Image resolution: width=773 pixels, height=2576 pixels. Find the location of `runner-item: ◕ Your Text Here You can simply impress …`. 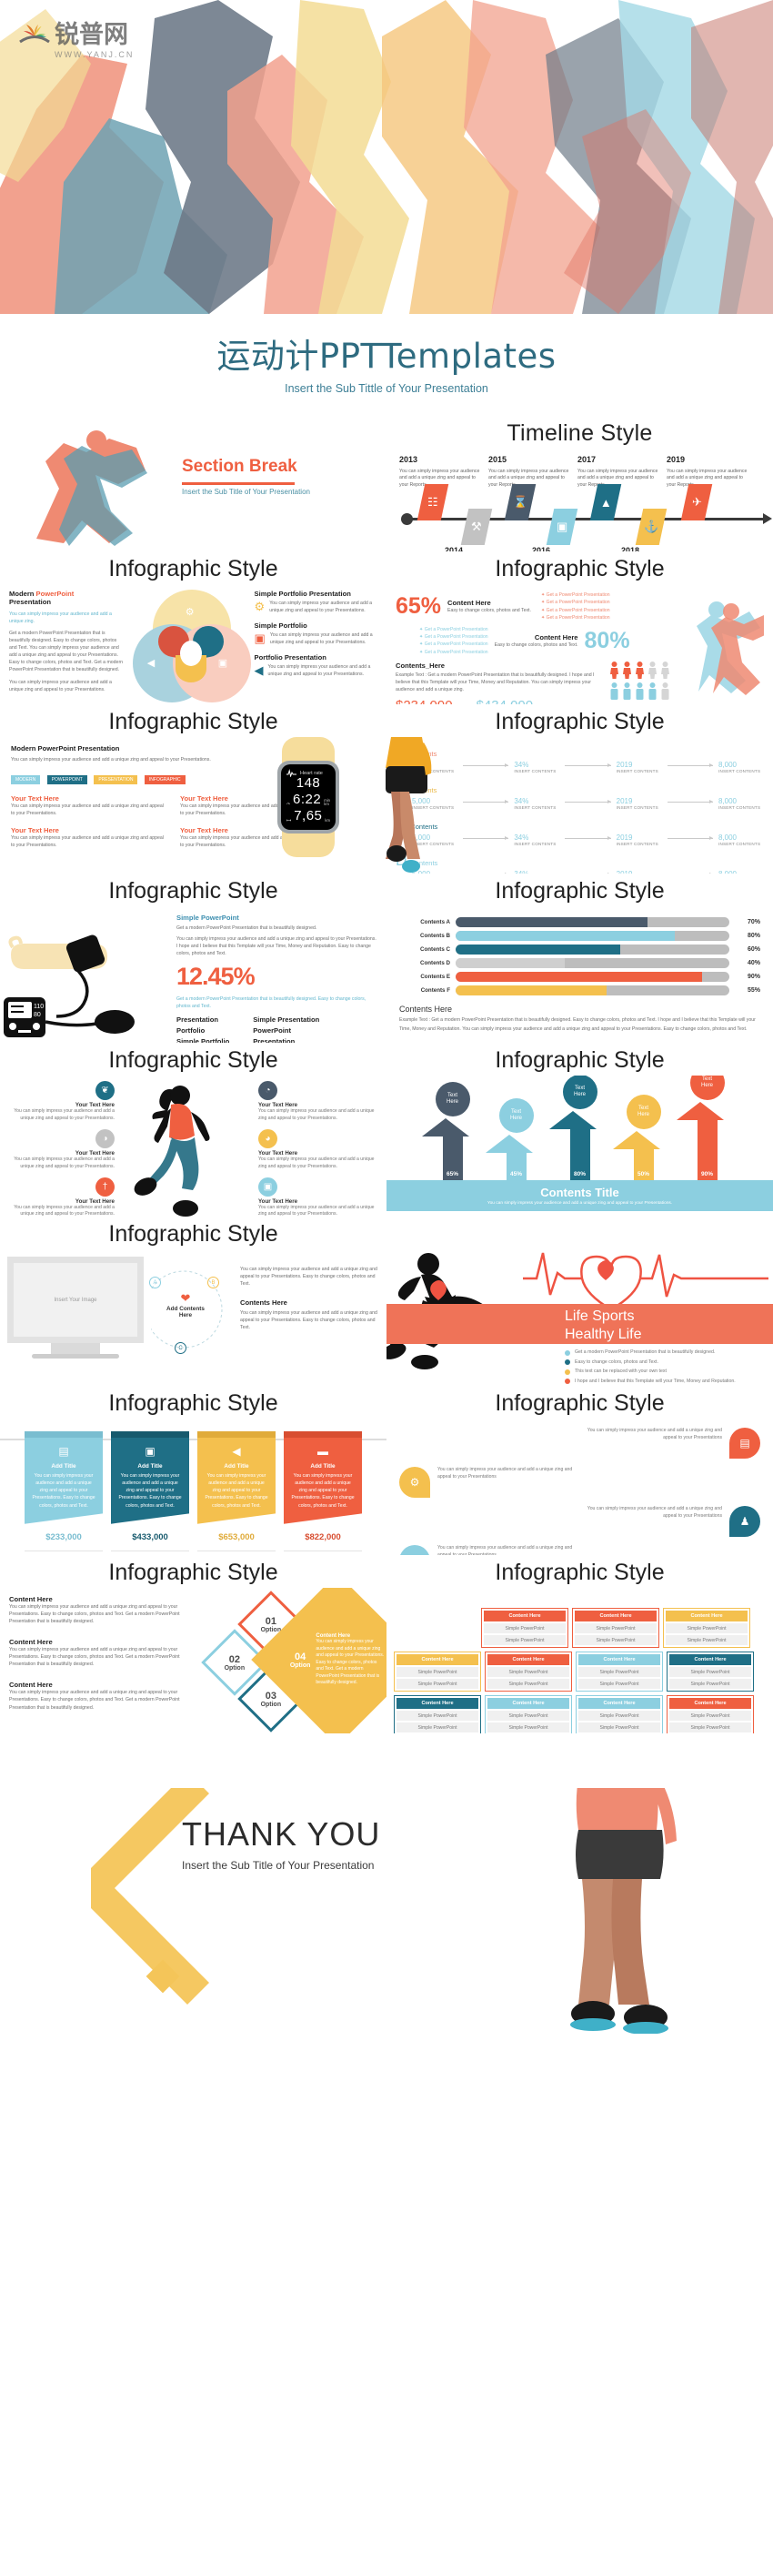

runner-item: ◕ Your Text Here You can simply impress … is located at coordinates (317, 1149).